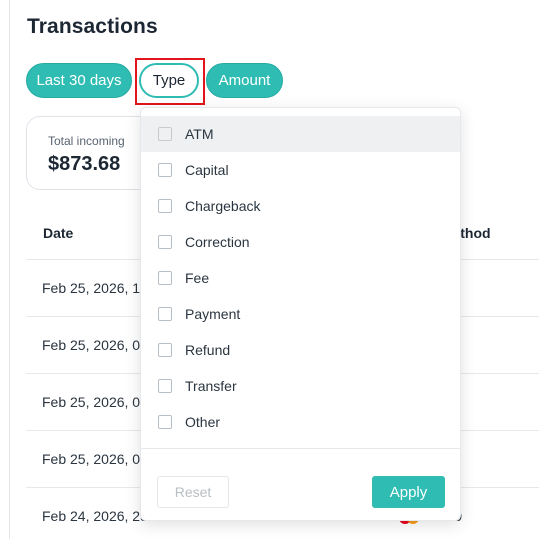  What do you see at coordinates (211, 386) in the screenshot?
I see `type-option-label: Transfer` at bounding box center [211, 386].